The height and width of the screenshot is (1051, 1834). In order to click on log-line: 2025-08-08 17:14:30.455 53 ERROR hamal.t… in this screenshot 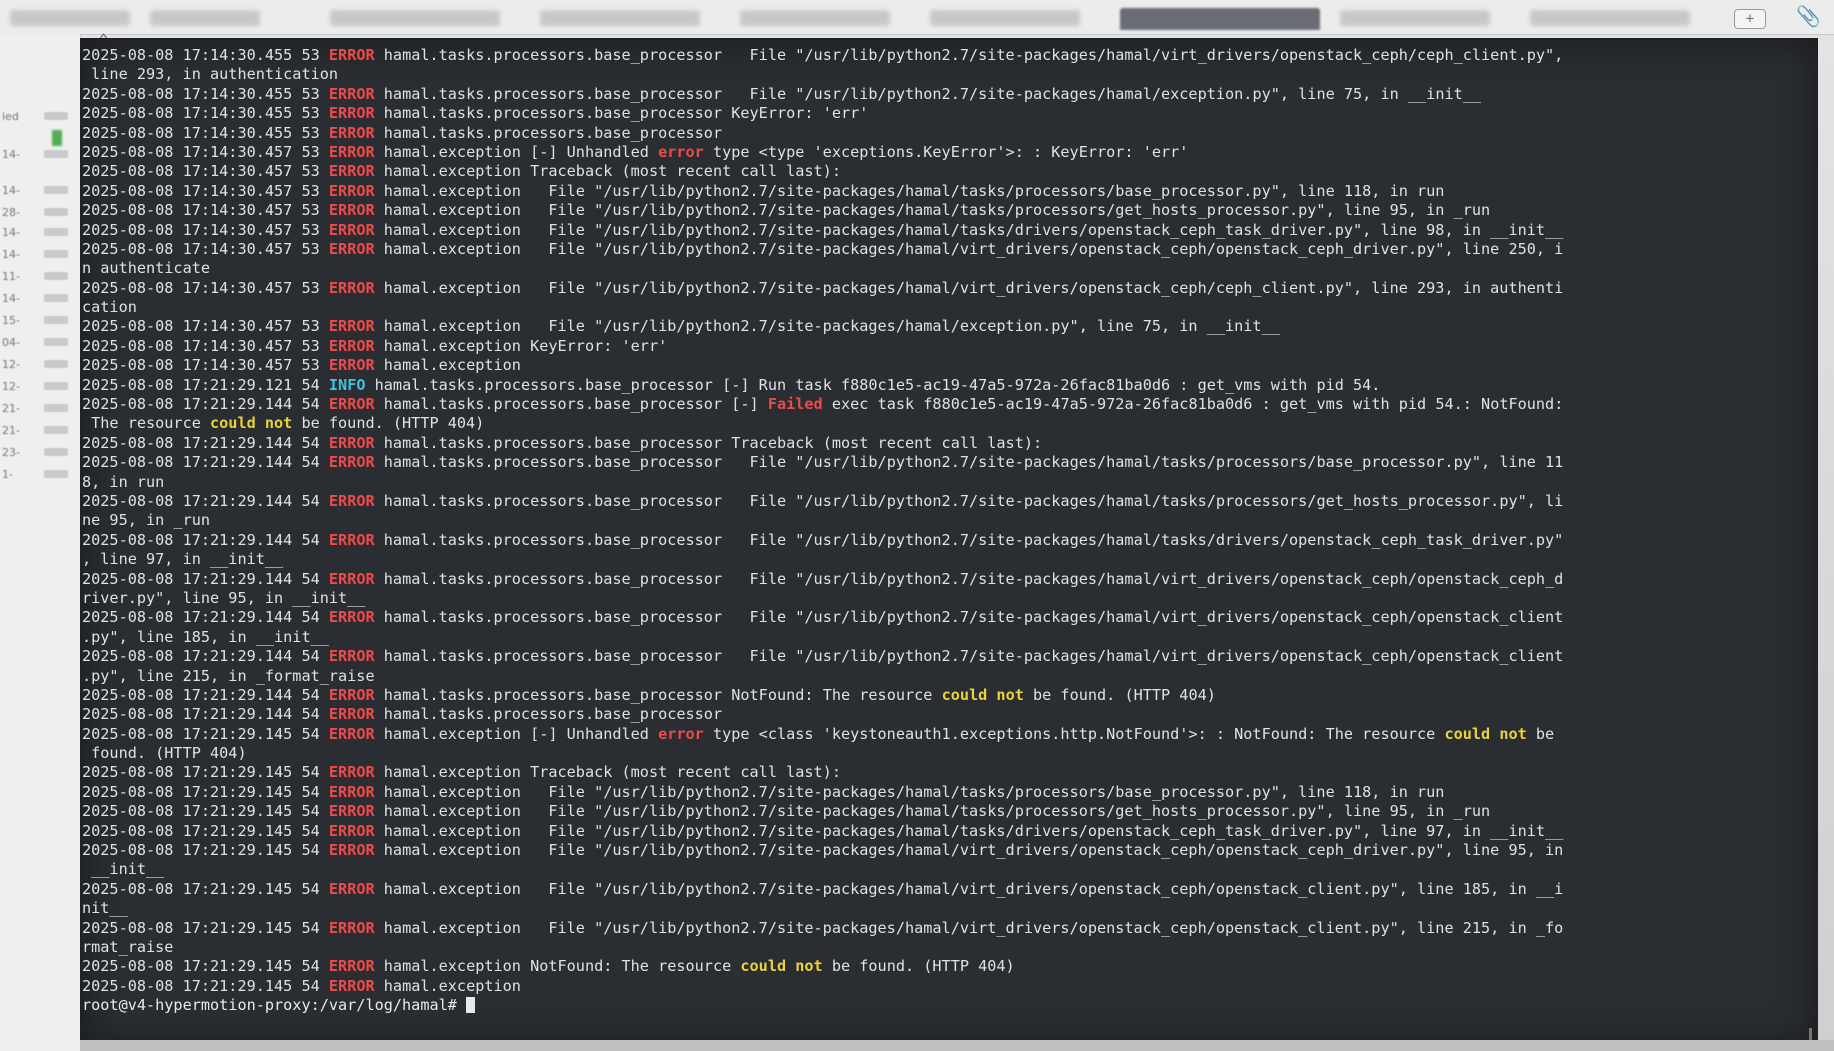, I will do `click(947, 133)`.